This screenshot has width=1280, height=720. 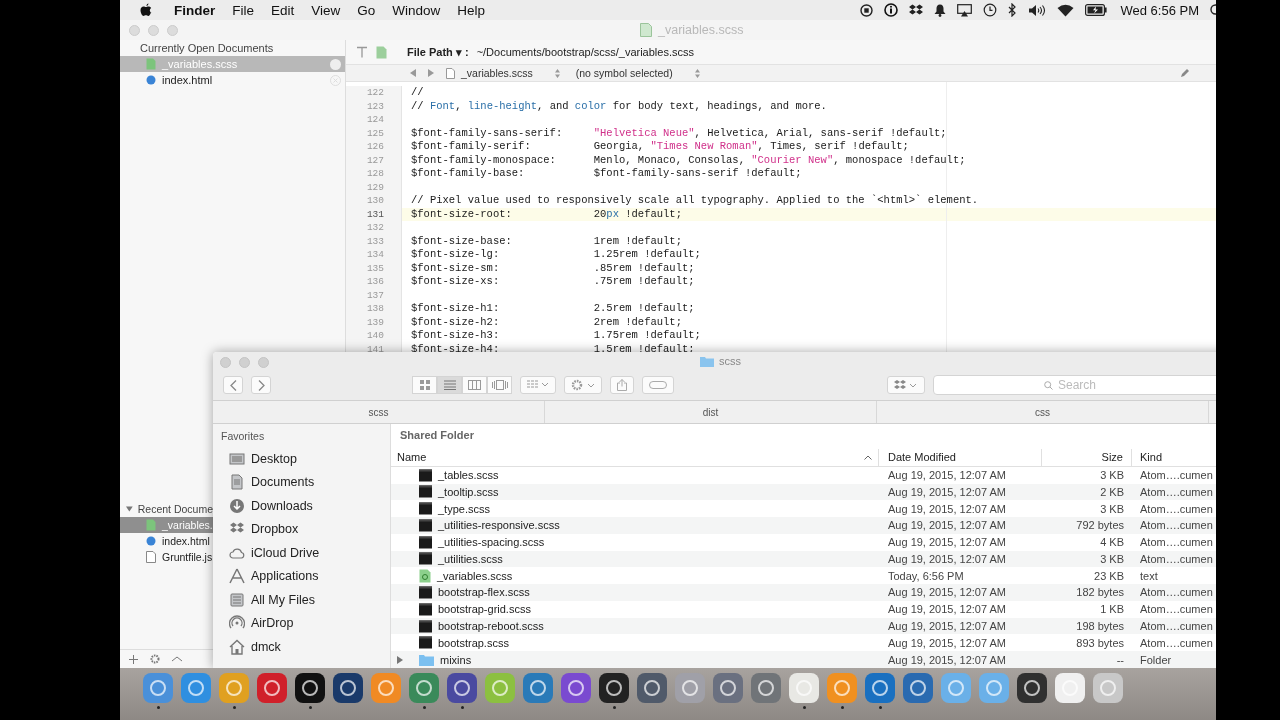 I want to click on section-header: Favorites, so click(x=243, y=437).